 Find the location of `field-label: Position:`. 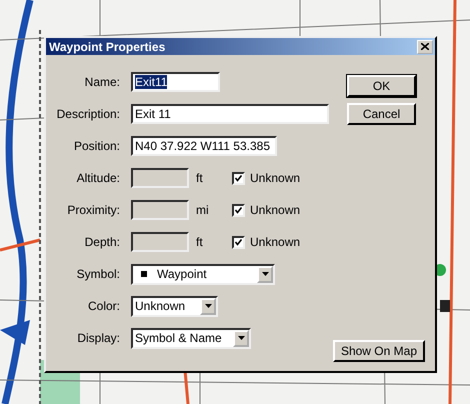

field-label: Position: is located at coordinates (97, 146).